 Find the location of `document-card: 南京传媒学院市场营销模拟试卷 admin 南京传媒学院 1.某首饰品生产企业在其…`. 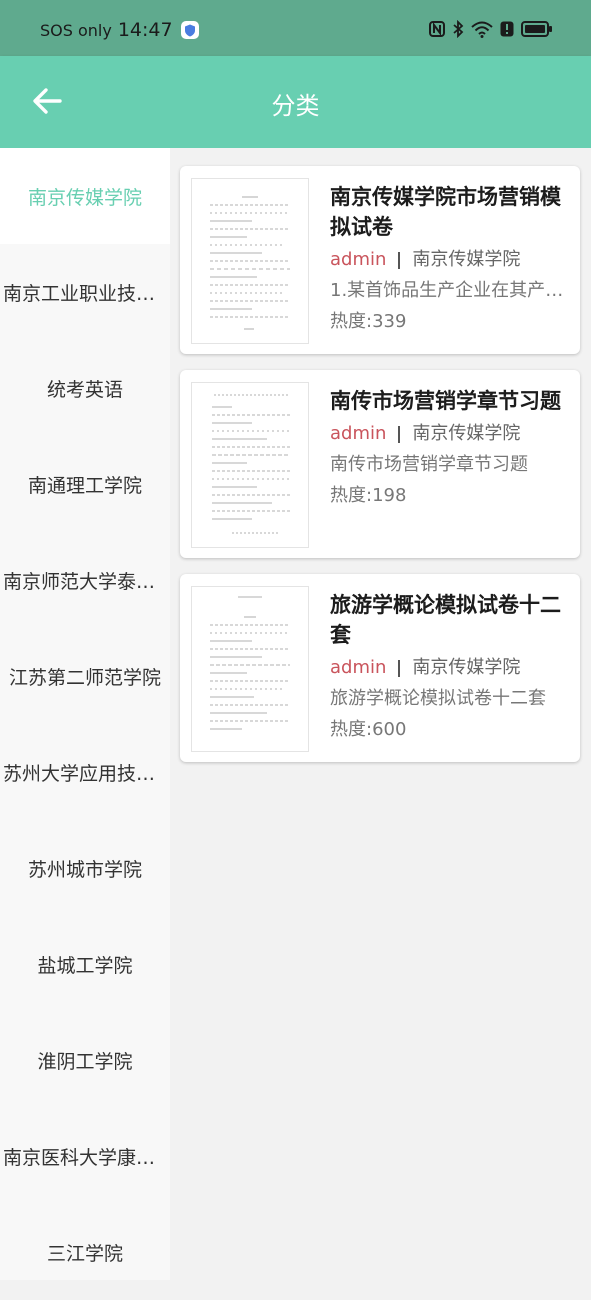

document-card: 南京传媒学院市场营销模拟试卷 admin 南京传媒学院 1.某首饰品生产企业在其… is located at coordinates (380, 260).